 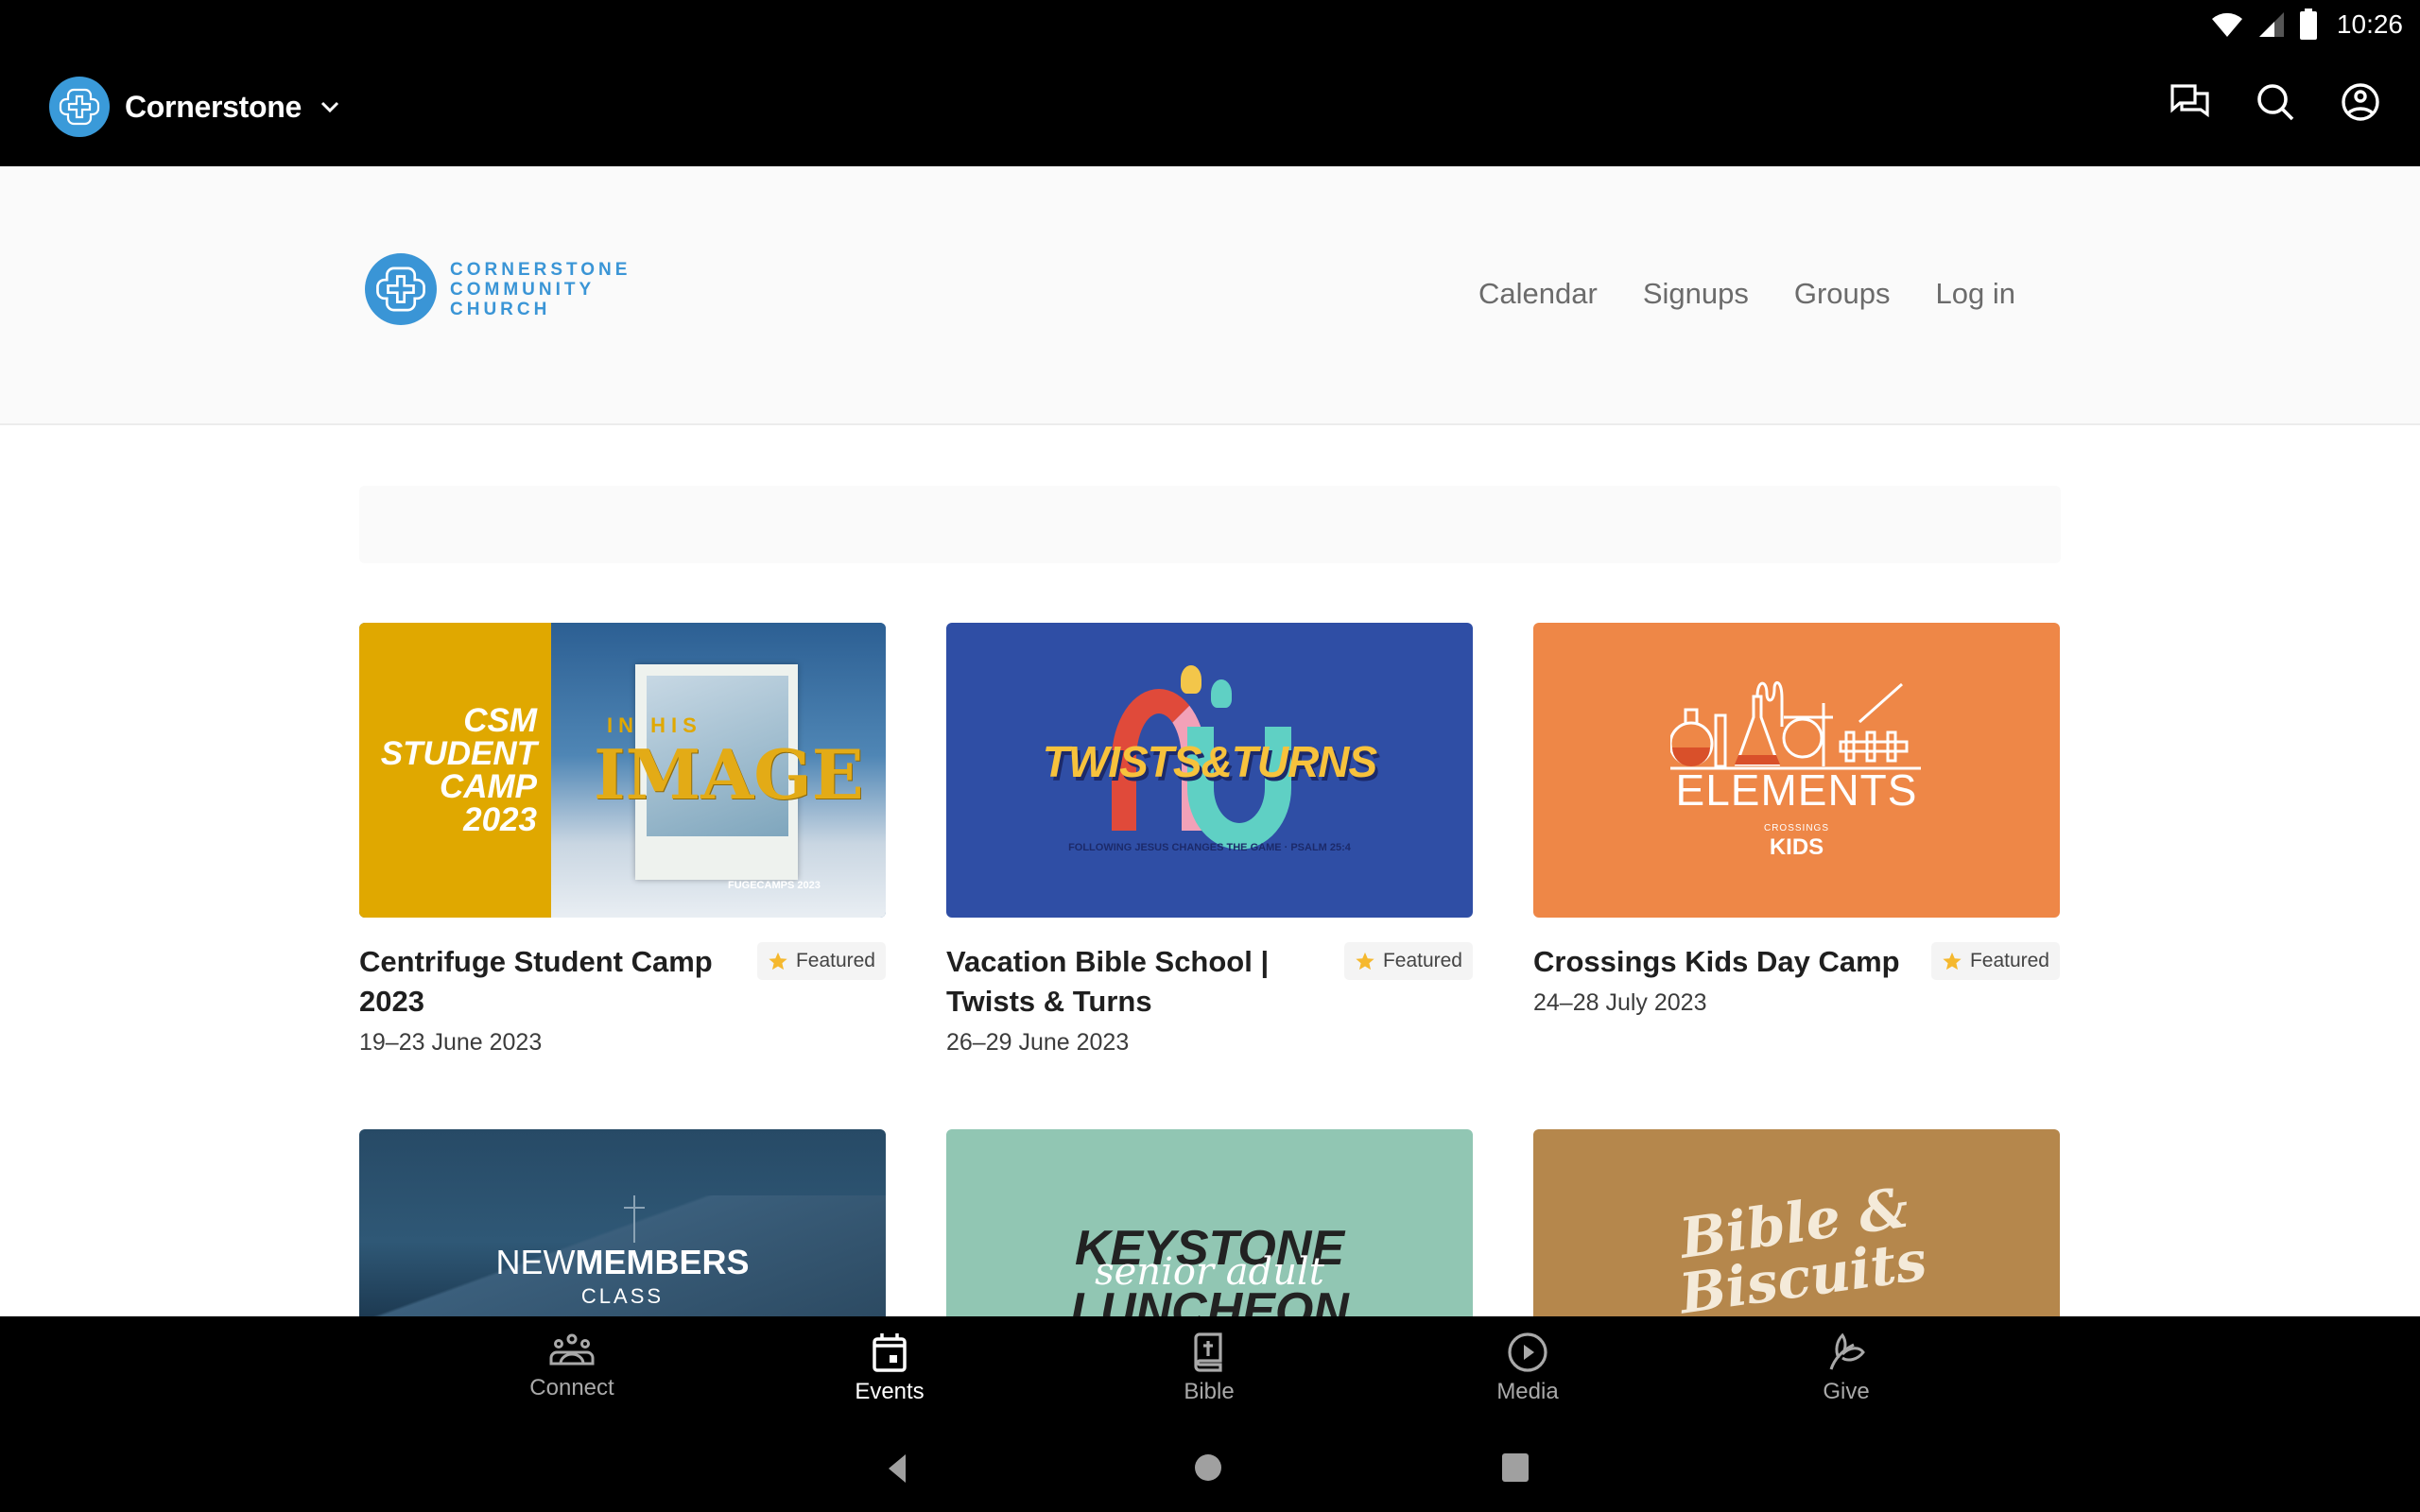 I want to click on church-switcher: Cornerstone, so click(x=195, y=107).